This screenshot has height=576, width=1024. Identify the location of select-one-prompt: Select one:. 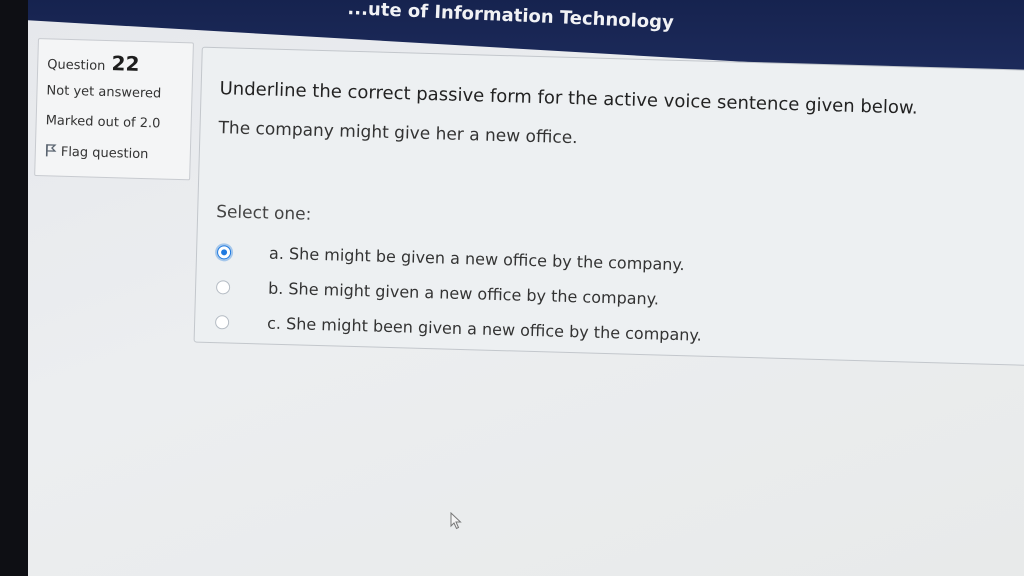
(263, 213).